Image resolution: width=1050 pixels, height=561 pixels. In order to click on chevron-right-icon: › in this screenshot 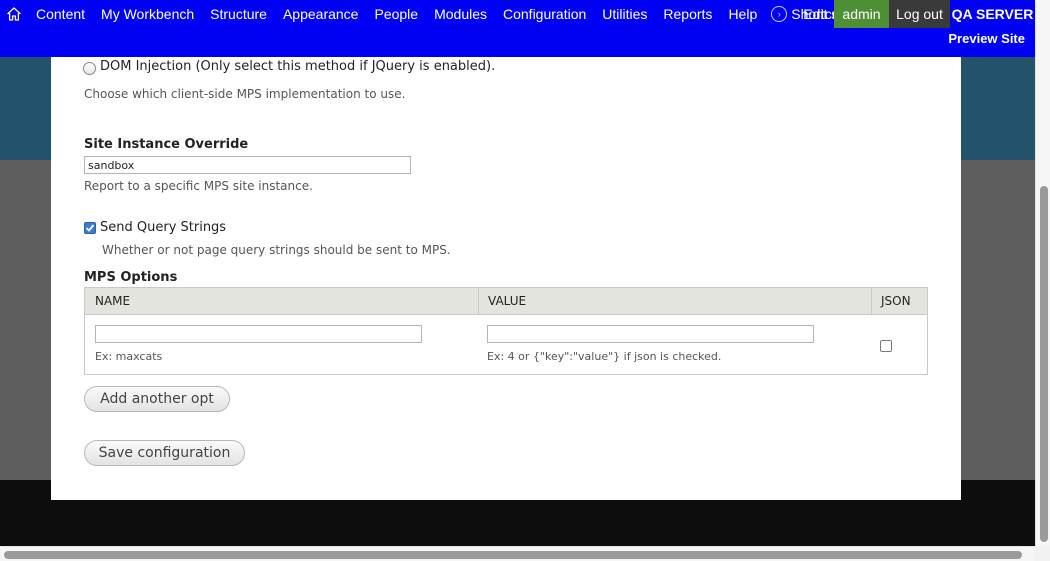, I will do `click(779, 14)`.